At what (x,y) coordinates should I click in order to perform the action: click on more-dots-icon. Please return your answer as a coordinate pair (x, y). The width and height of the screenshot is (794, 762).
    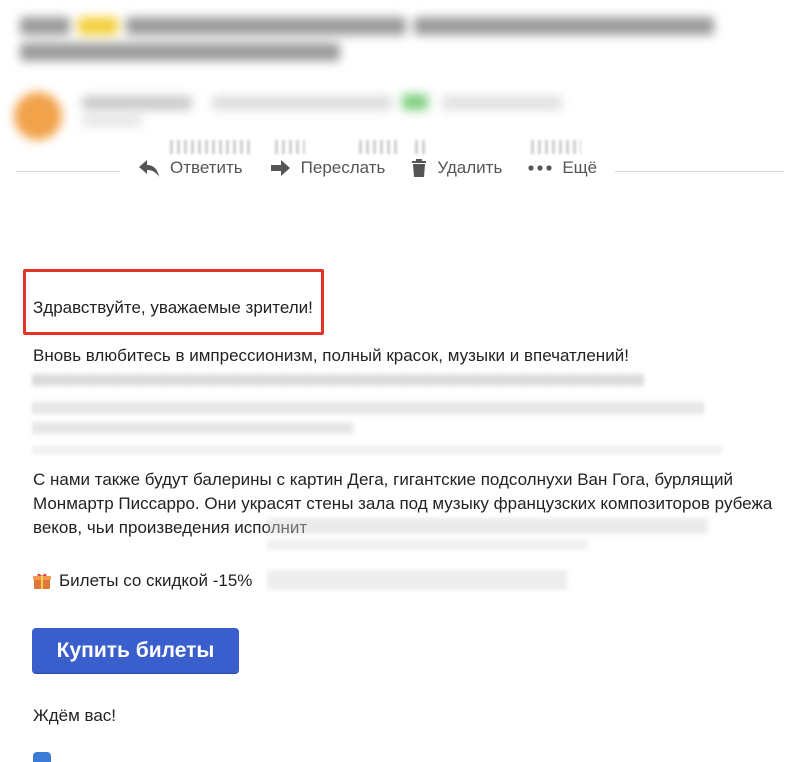
    Looking at the image, I should click on (540, 168).